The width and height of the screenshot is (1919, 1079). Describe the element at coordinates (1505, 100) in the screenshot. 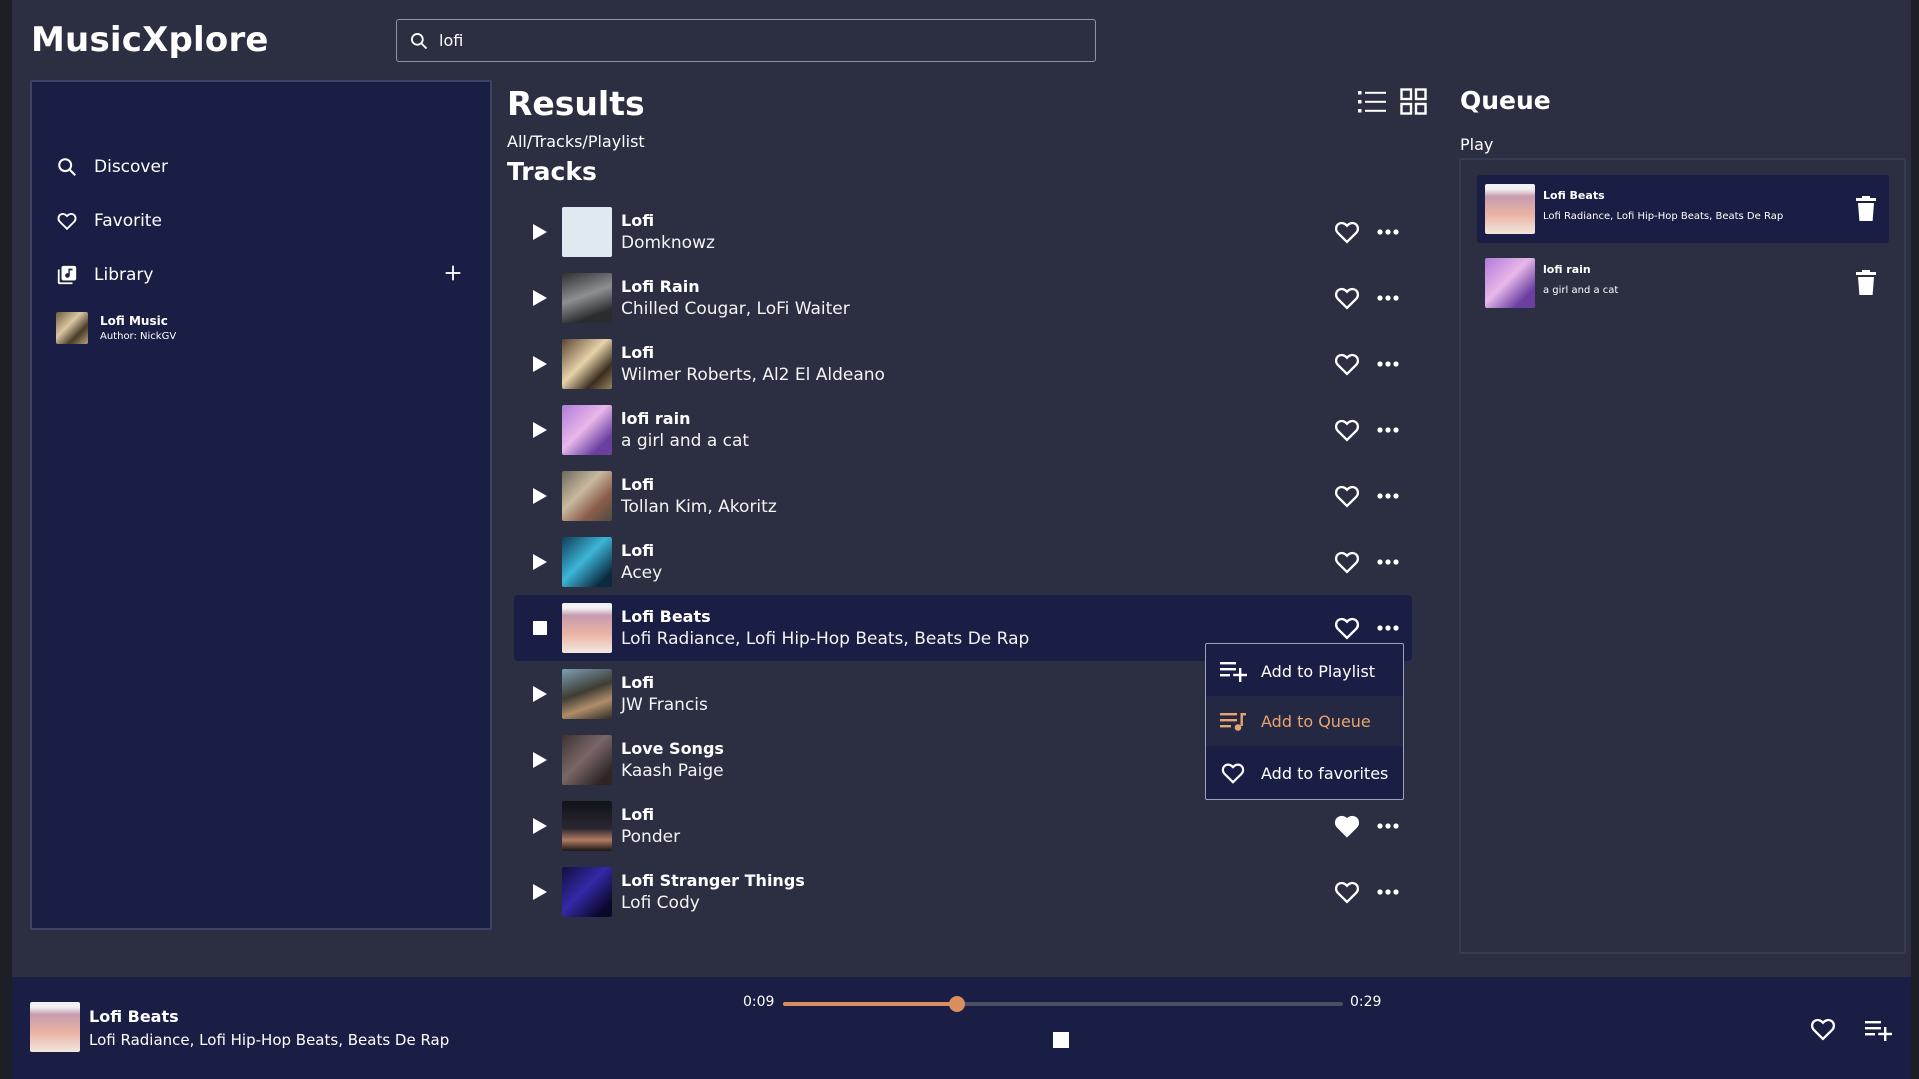

I see `queue-title: Queue` at that location.